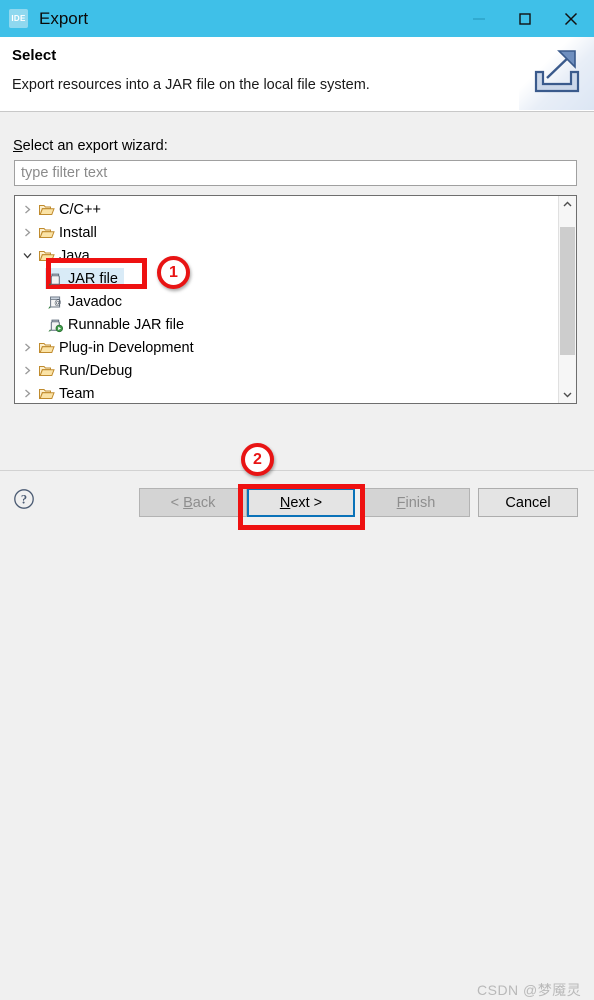 This screenshot has width=594, height=1000. Describe the element at coordinates (126, 347) in the screenshot. I see `tree-item-label: Plug-in Development` at that location.